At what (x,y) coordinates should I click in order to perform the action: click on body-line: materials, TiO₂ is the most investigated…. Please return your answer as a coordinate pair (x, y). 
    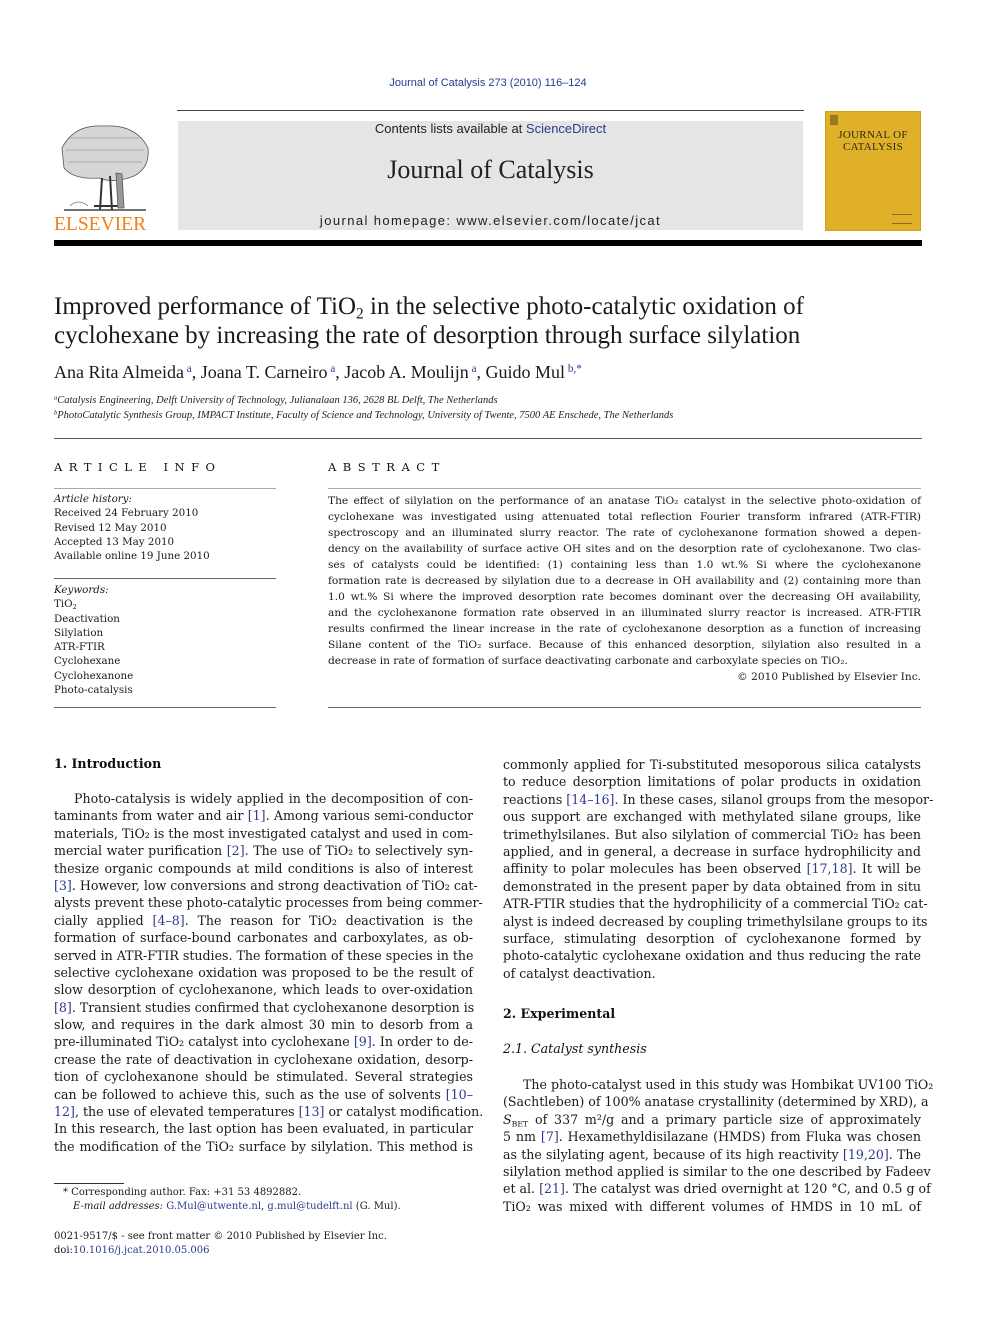
    Looking at the image, I should click on (263, 833).